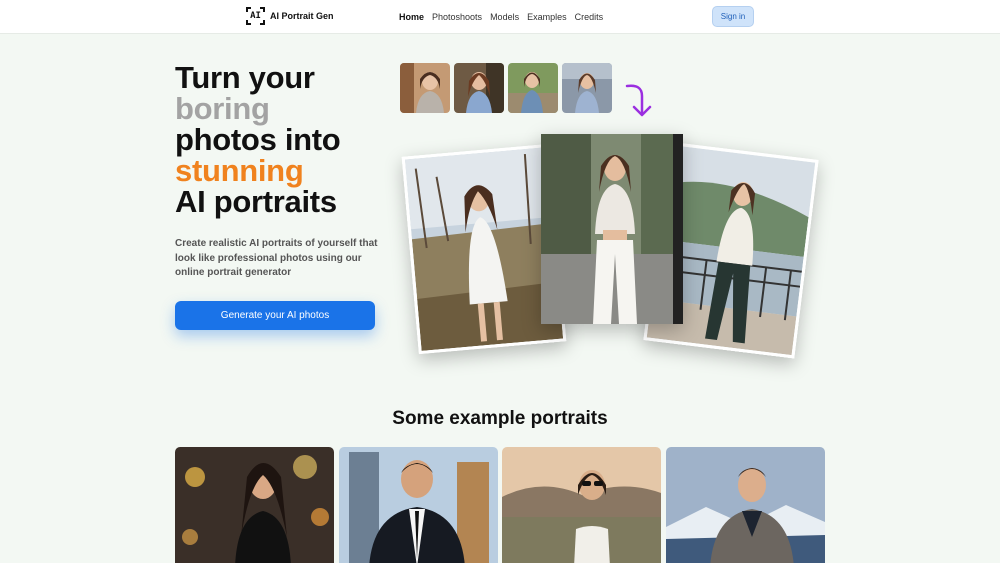 Image resolution: width=1000 pixels, height=563 pixels. Describe the element at coordinates (258, 139) in the screenshot. I see `headline-line-3: photos into` at that location.